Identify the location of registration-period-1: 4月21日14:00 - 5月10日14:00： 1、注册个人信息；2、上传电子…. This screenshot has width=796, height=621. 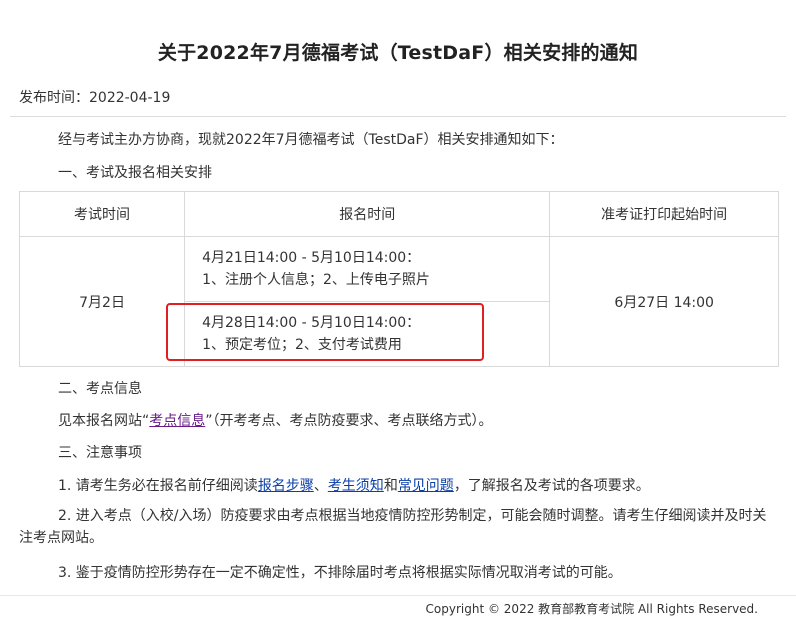
(367, 269).